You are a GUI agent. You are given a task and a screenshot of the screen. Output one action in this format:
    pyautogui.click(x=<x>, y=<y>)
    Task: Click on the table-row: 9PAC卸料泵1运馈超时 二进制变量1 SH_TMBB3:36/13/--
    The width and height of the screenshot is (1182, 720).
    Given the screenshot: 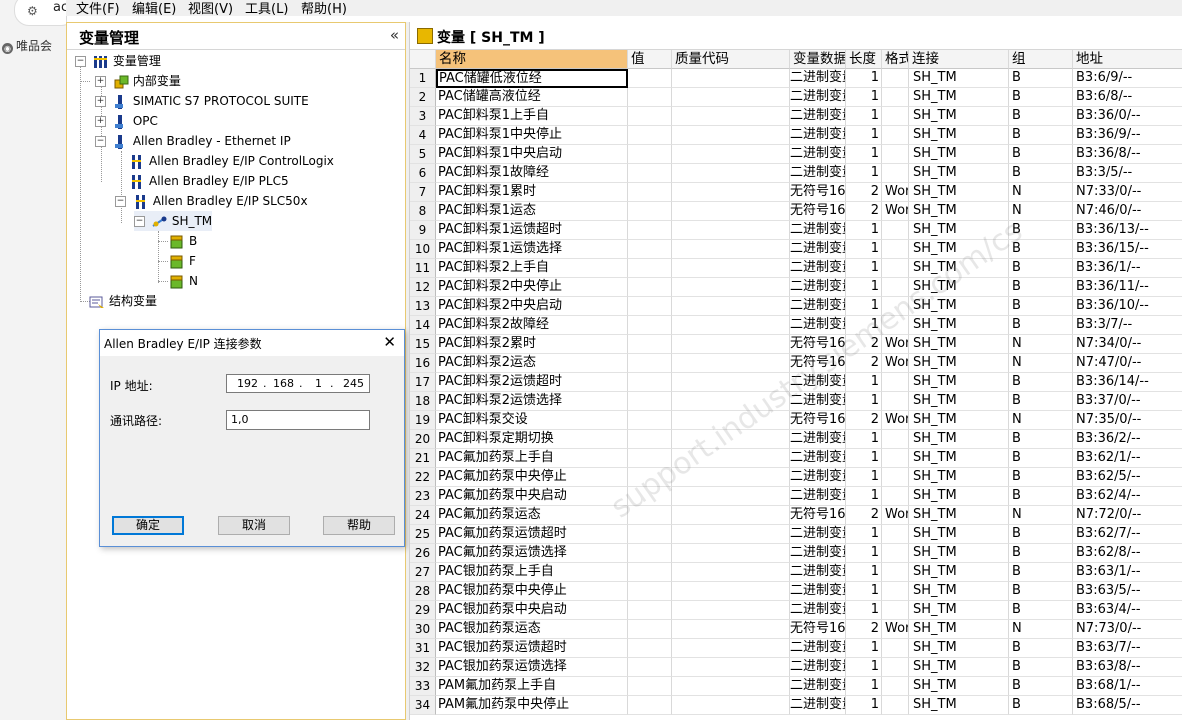 What is the action you would take?
    pyautogui.click(x=796, y=230)
    